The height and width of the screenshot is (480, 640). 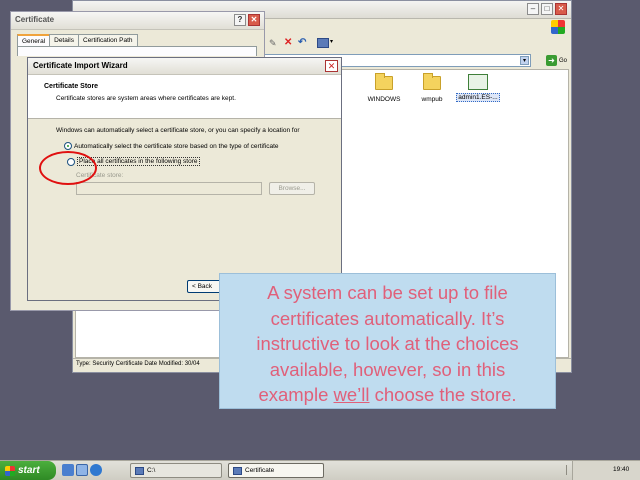 What do you see at coordinates (323, 43) in the screenshot?
I see `views-icon` at bounding box center [323, 43].